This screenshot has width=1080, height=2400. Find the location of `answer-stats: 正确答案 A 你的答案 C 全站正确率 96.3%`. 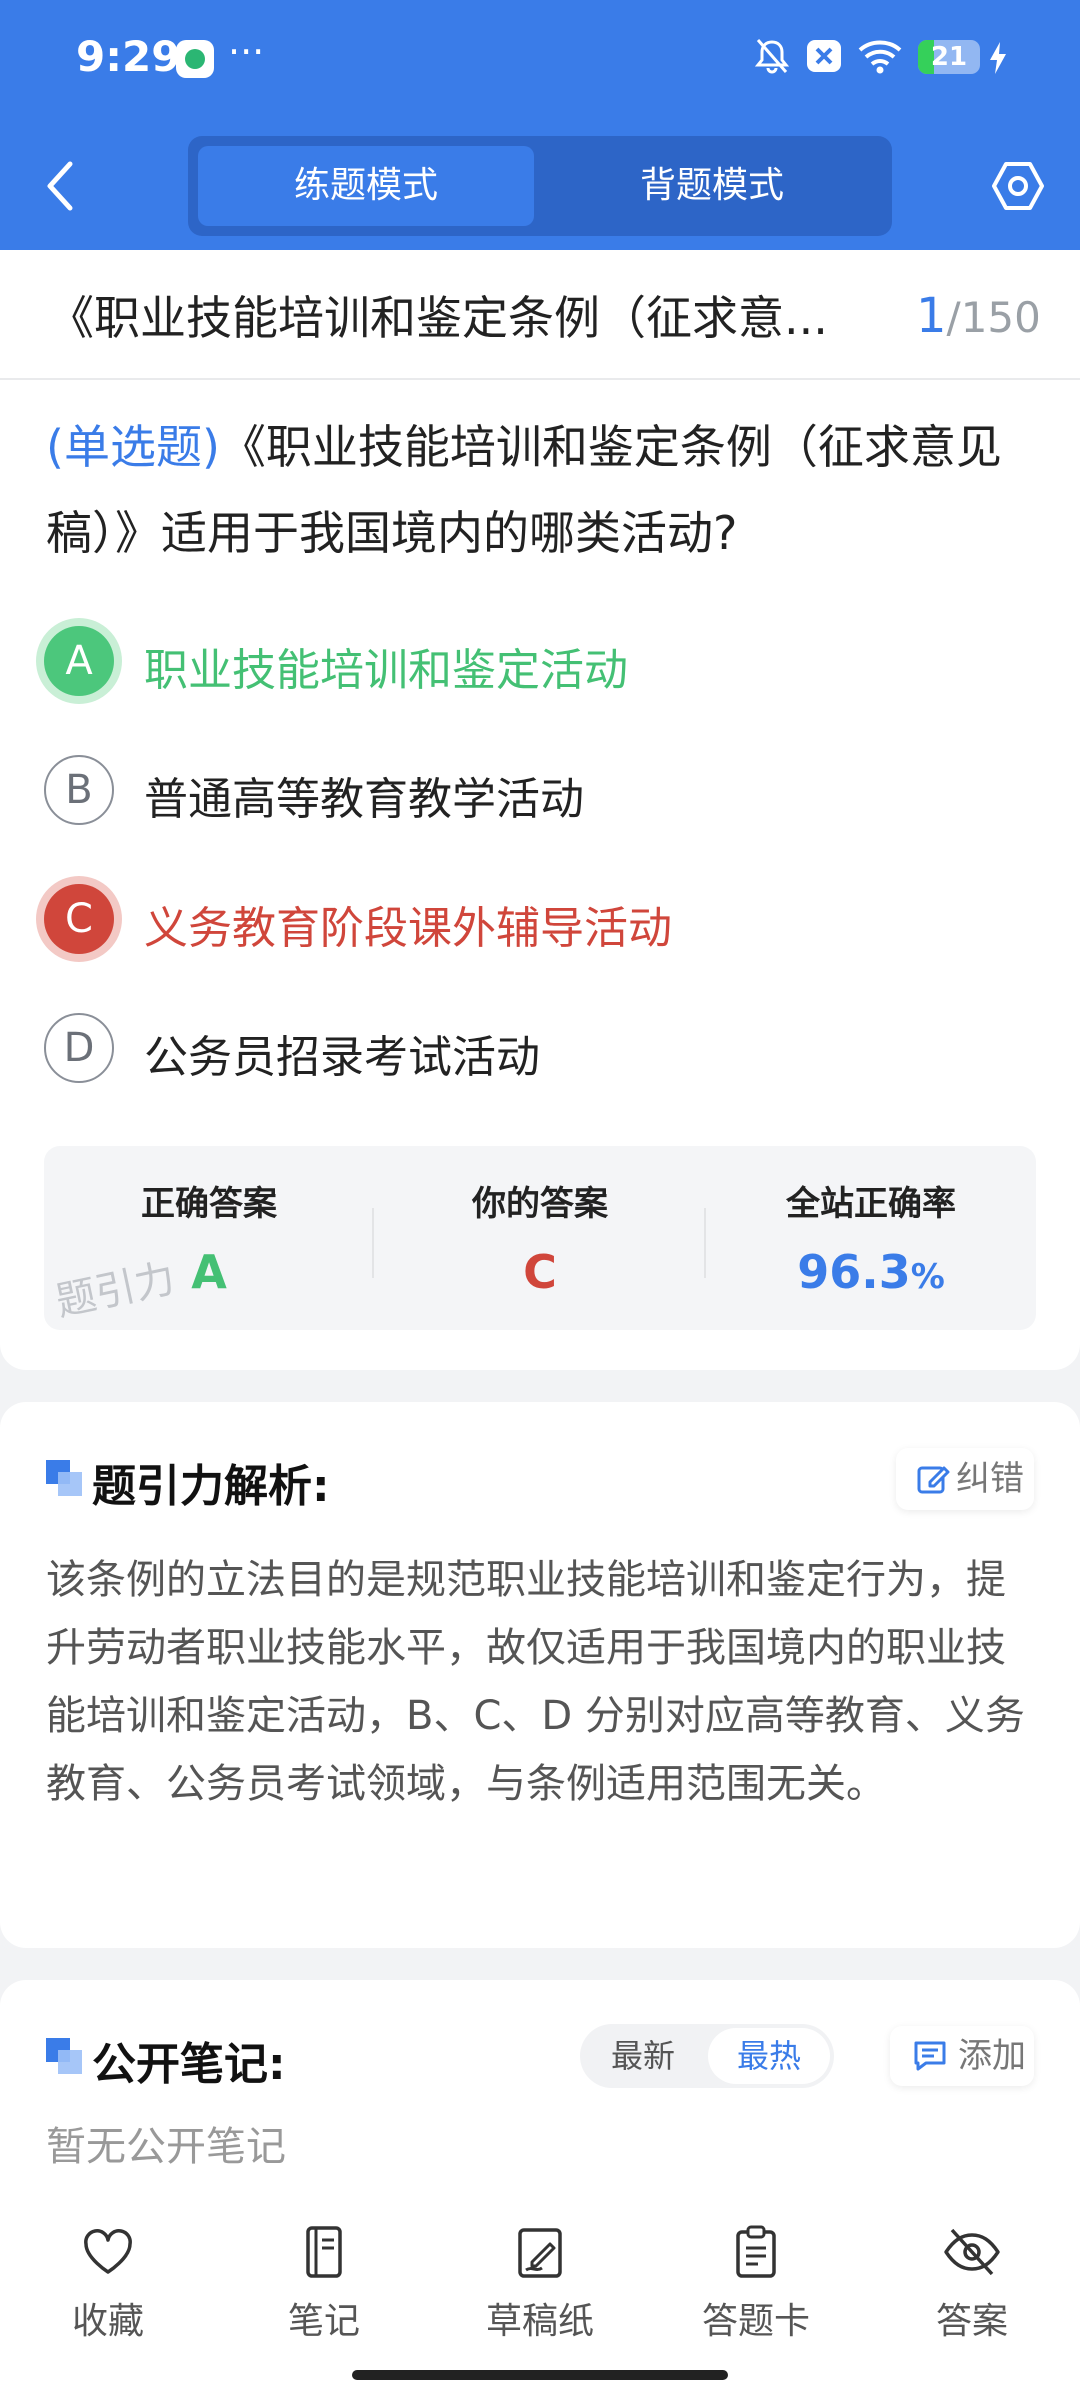

answer-stats: 正确答案 A 你的答案 C 全站正确率 96.3% is located at coordinates (540, 1238).